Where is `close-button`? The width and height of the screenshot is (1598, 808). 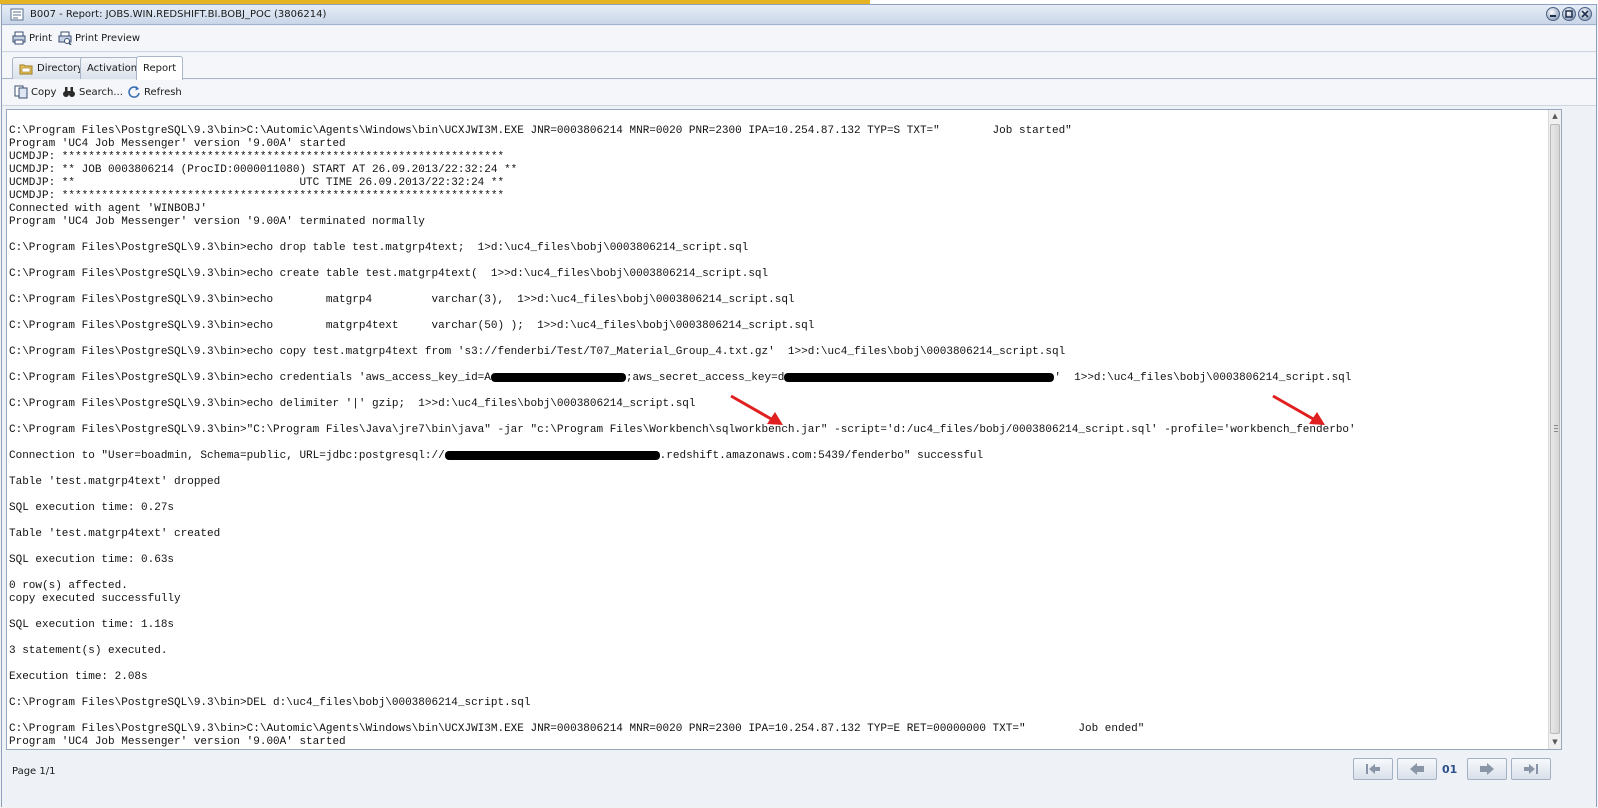
close-button is located at coordinates (1585, 14).